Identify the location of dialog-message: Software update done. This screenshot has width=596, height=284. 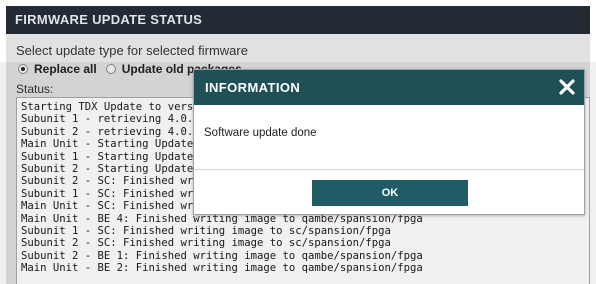
(260, 133).